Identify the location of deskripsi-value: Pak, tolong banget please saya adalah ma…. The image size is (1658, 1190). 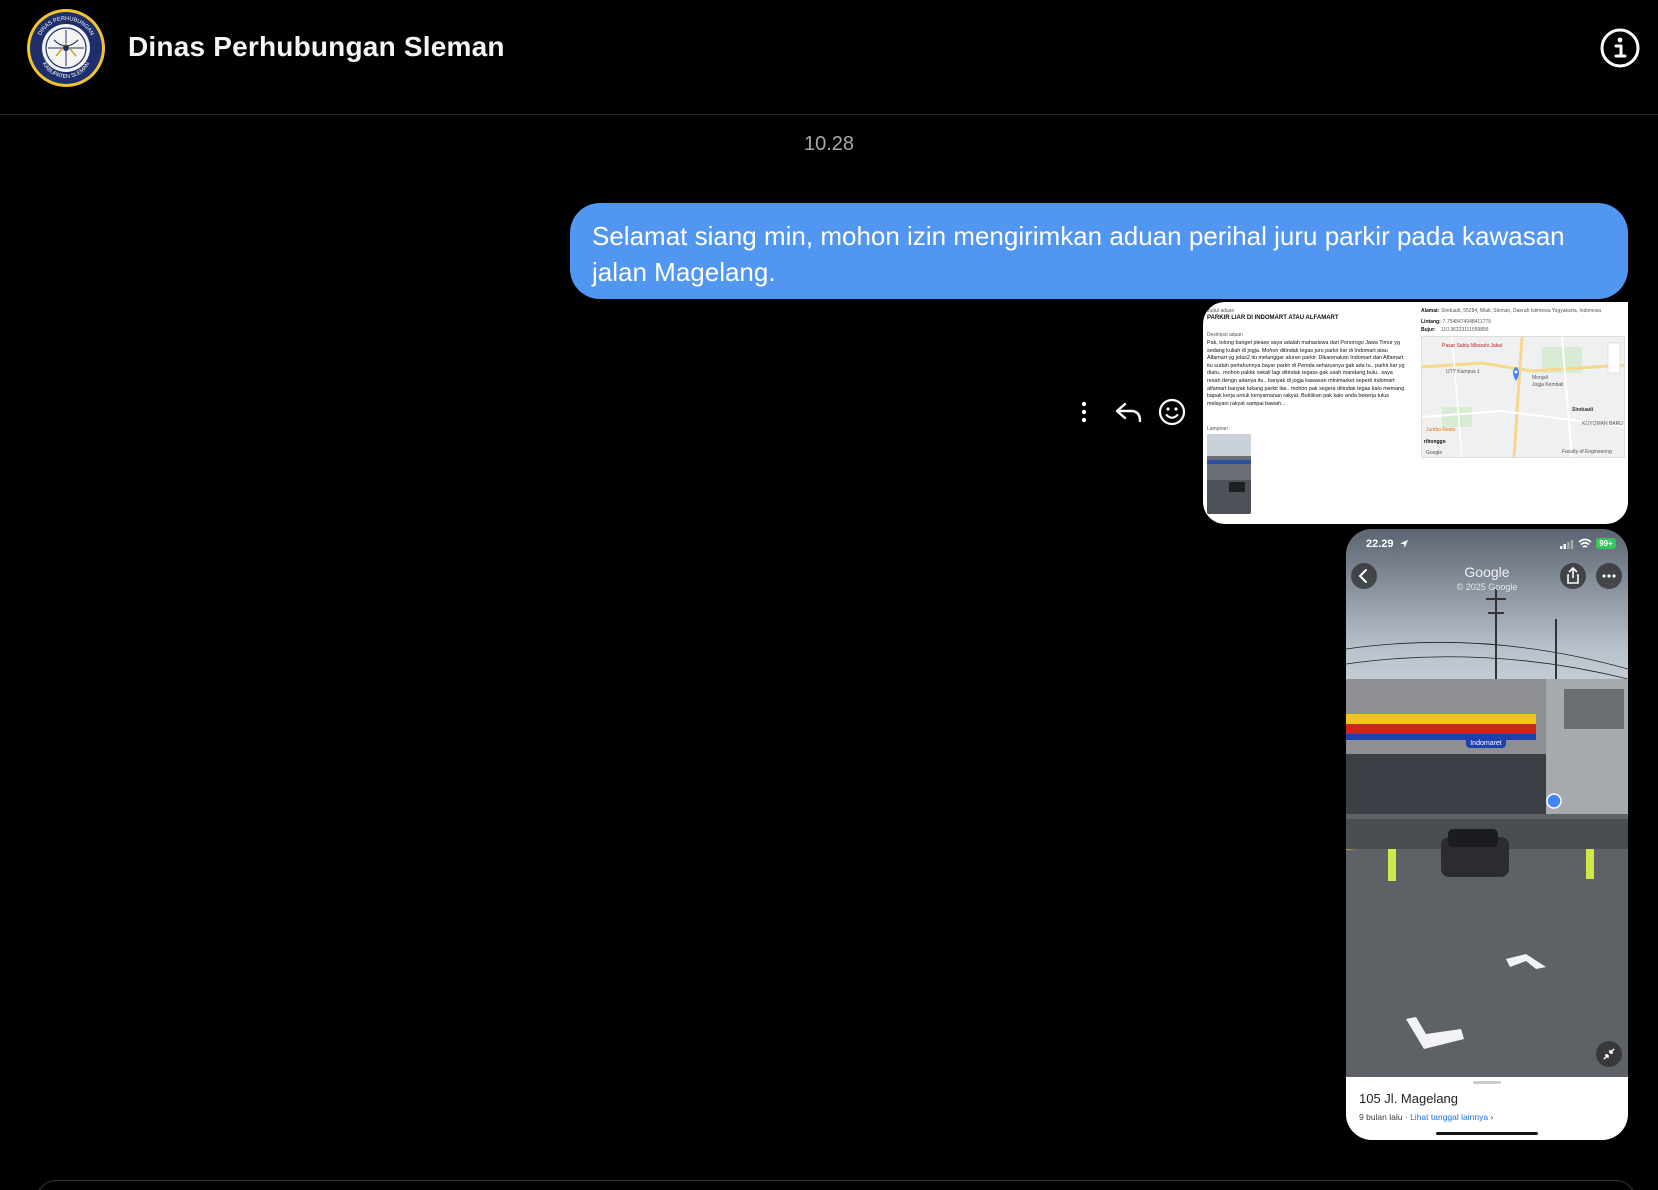
(1306, 373).